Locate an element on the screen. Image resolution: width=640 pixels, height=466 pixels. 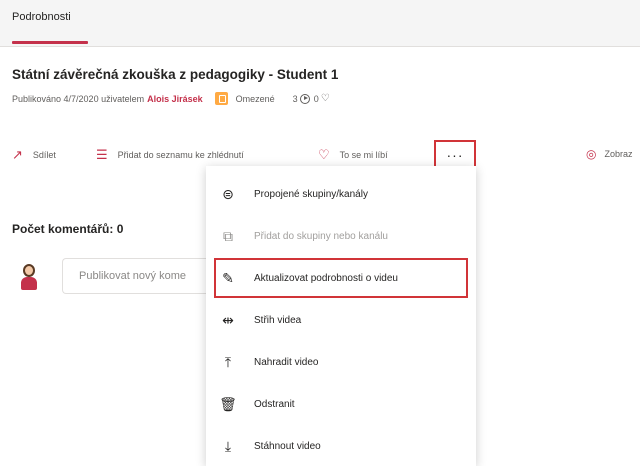
like-count-value: 0 is located at coordinates (316, 98).